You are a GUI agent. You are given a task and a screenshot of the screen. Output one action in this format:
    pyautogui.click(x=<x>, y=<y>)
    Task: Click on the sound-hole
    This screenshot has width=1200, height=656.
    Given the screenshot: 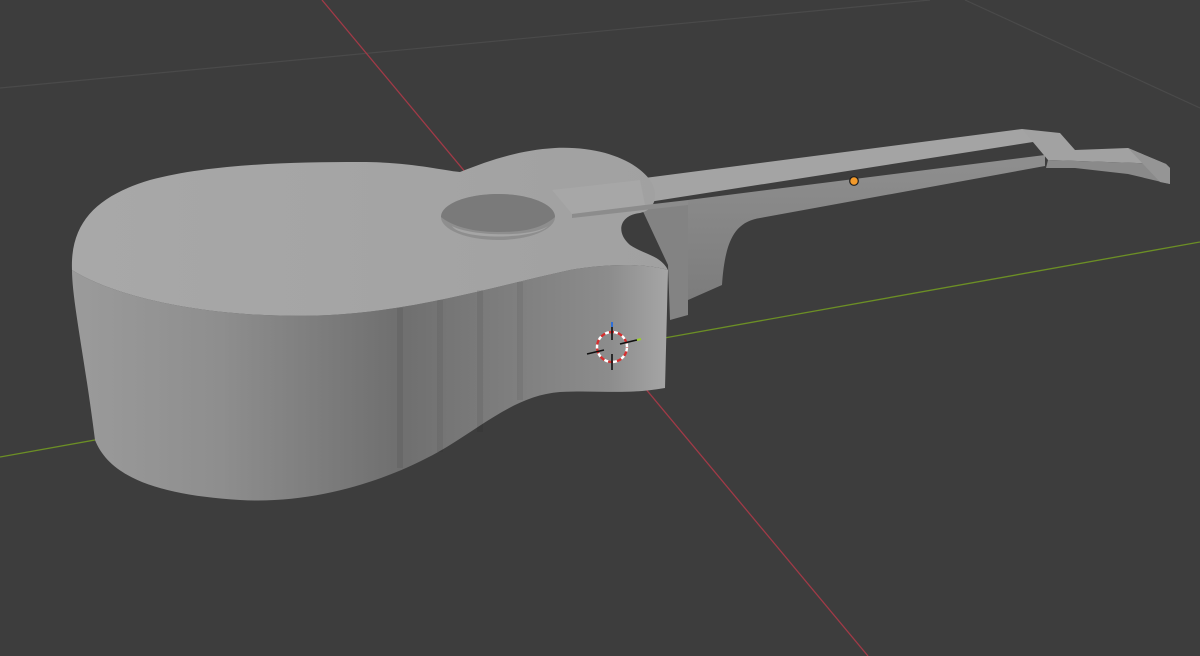 What is the action you would take?
    pyautogui.click(x=498, y=217)
    